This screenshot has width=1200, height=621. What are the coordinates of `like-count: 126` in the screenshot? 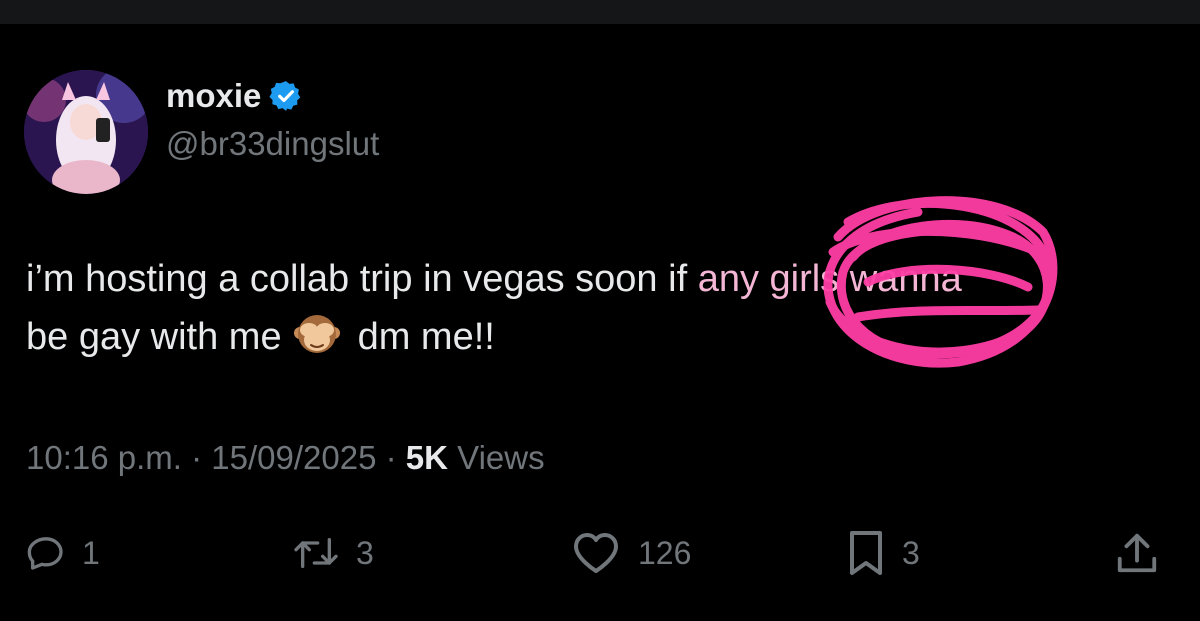 It's located at (665, 552).